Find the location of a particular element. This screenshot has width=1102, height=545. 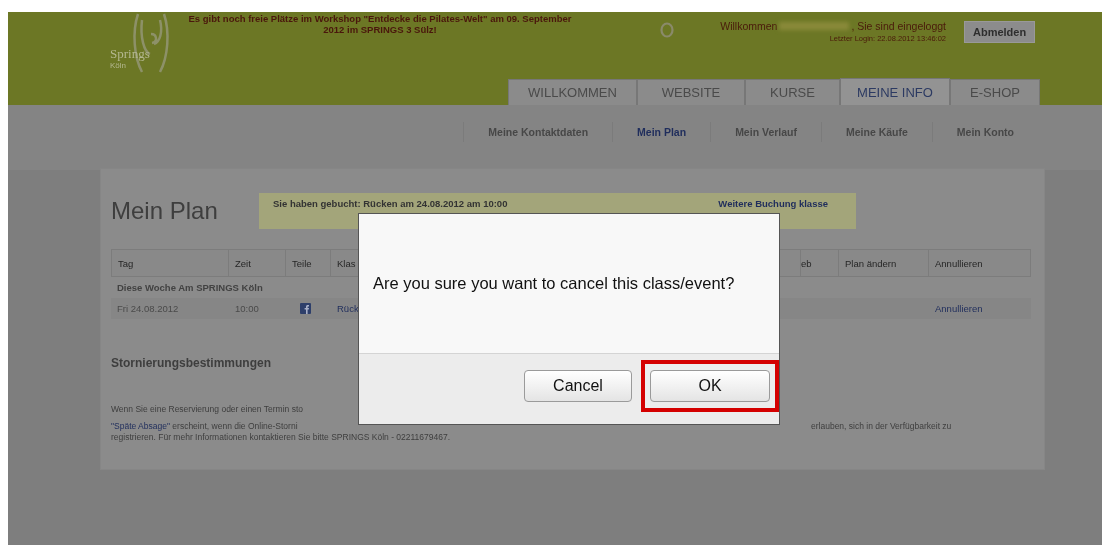

column-header: Annullieren is located at coordinates (980, 263).